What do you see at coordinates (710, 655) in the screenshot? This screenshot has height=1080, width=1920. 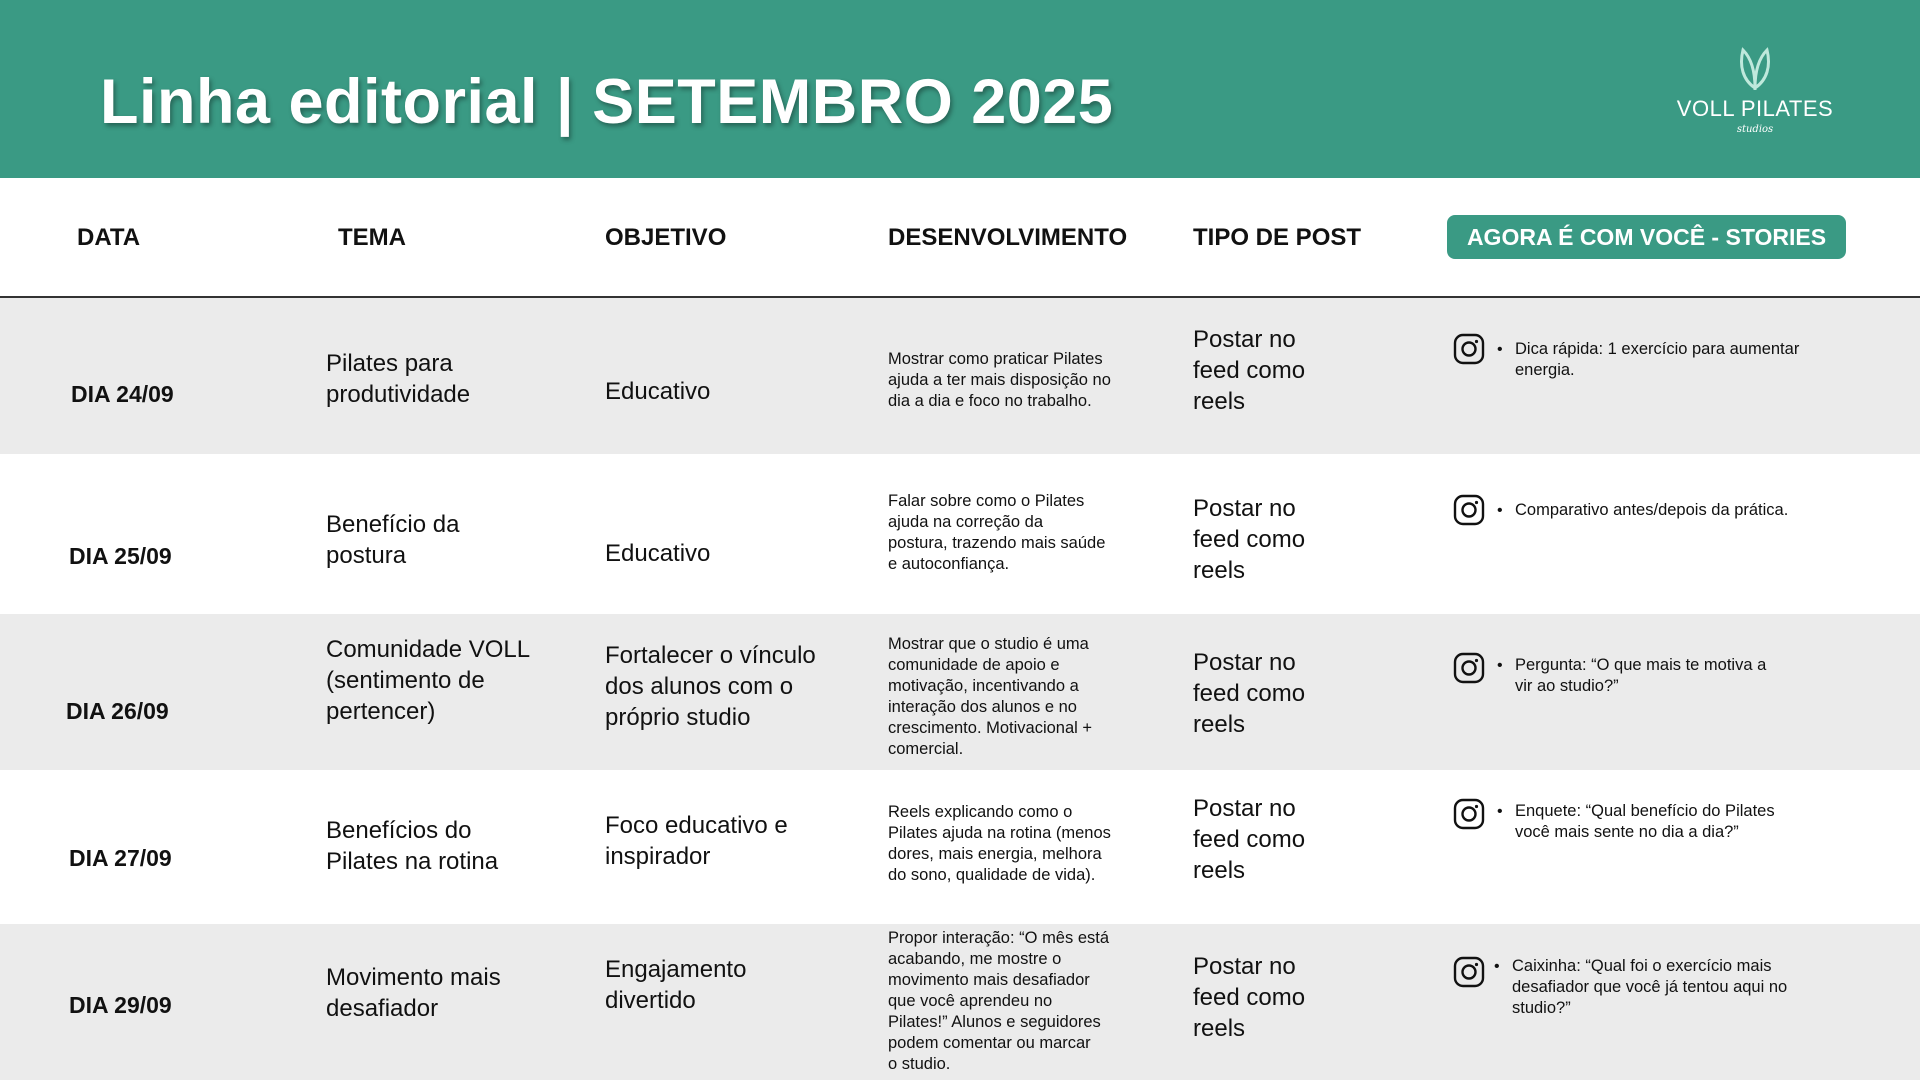 I see `row-objetivo-line: Fortalecer o vínculo` at bounding box center [710, 655].